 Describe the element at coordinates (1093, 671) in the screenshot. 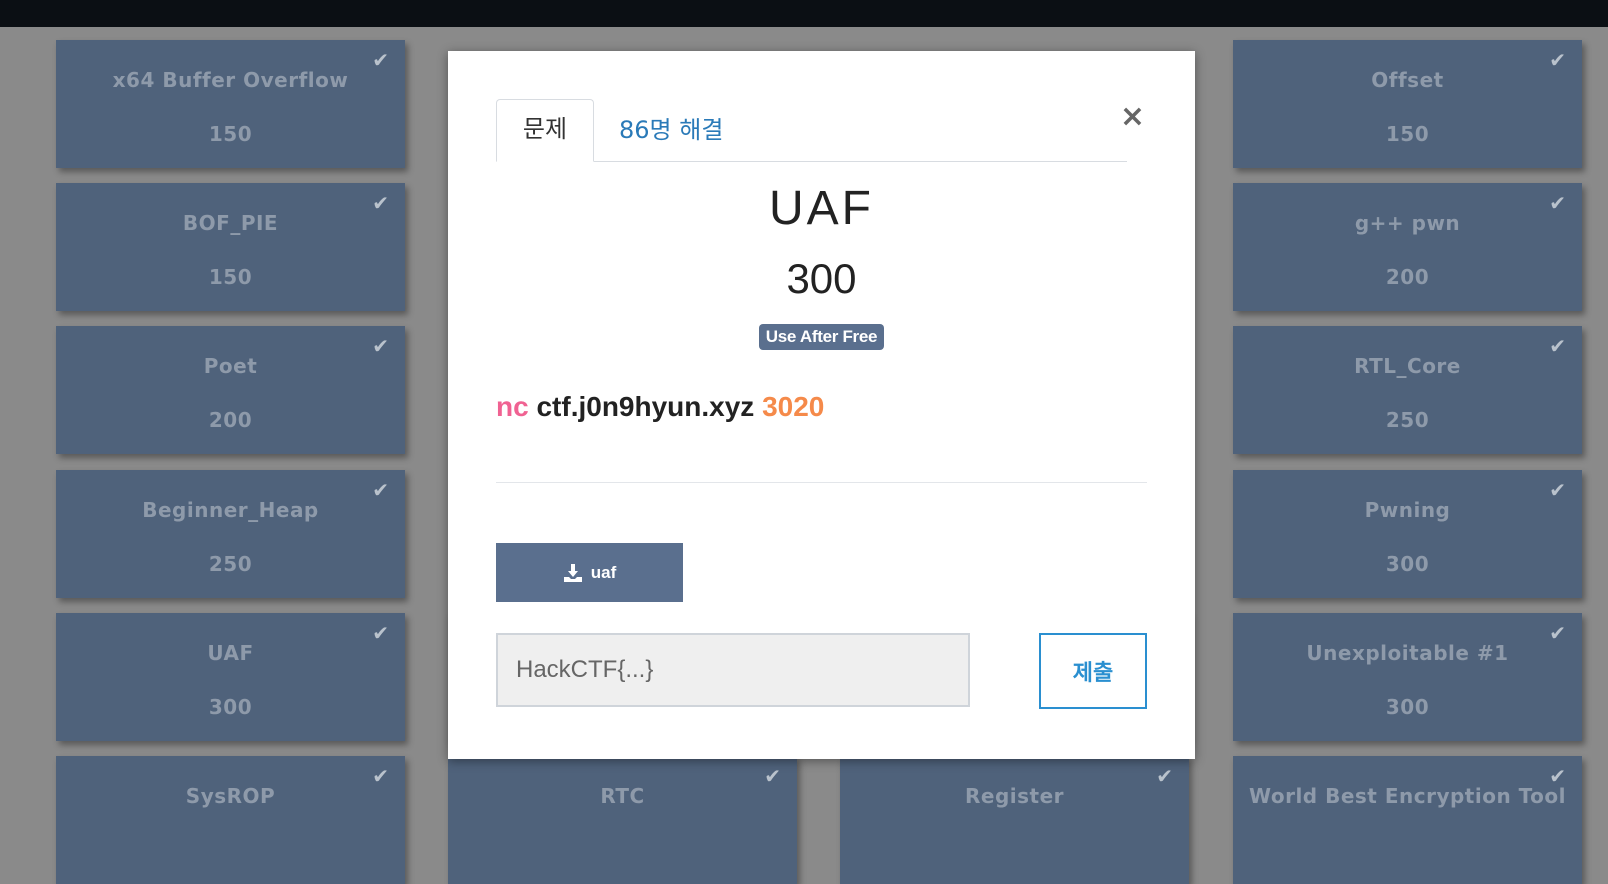

I see `submit-button: 제출` at that location.